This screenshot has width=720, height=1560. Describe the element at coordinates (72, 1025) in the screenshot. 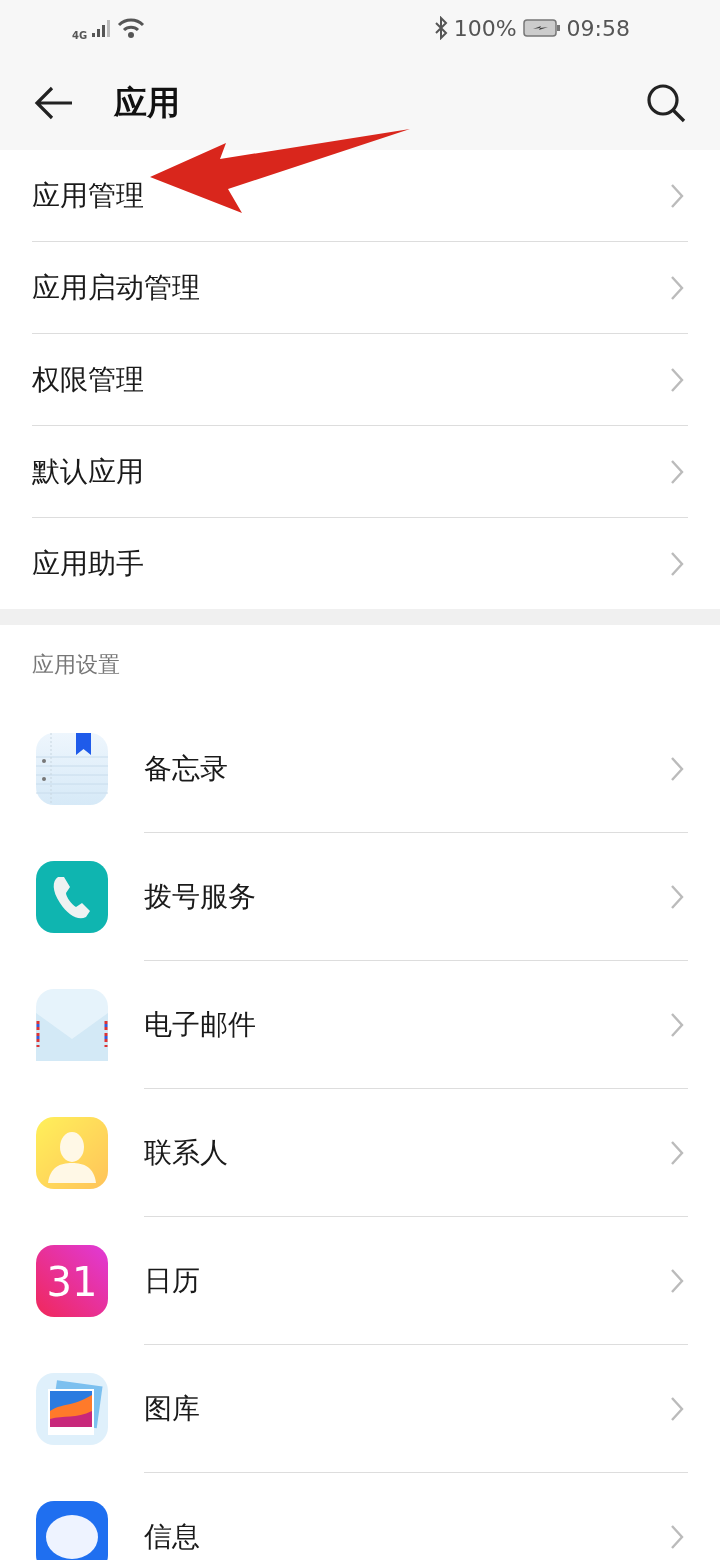

I see `envelope-icon` at that location.